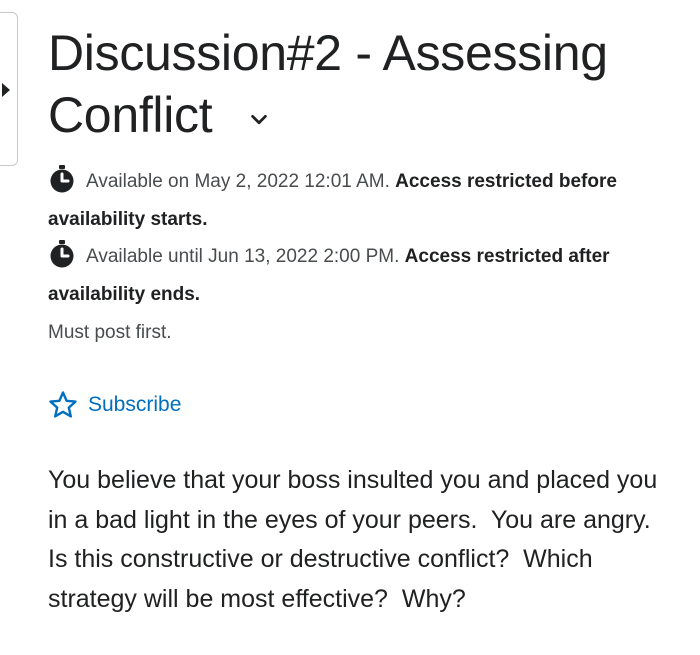  What do you see at coordinates (238, 181) in the screenshot?
I see `availability-start-text: Available on May 2, 2022 12:01 AM.` at bounding box center [238, 181].